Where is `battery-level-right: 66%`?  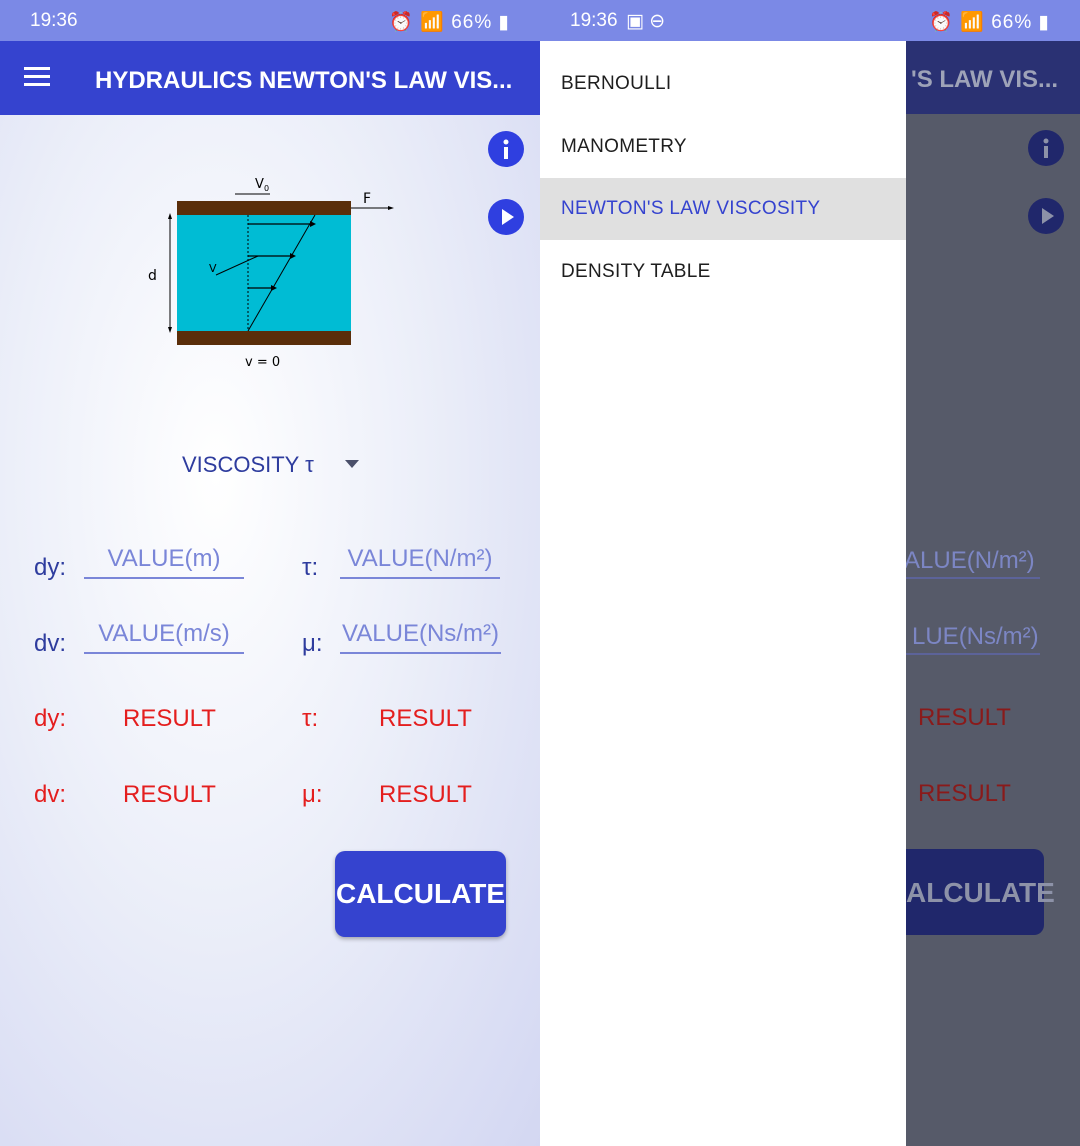 battery-level-right: 66% is located at coordinates (1012, 22).